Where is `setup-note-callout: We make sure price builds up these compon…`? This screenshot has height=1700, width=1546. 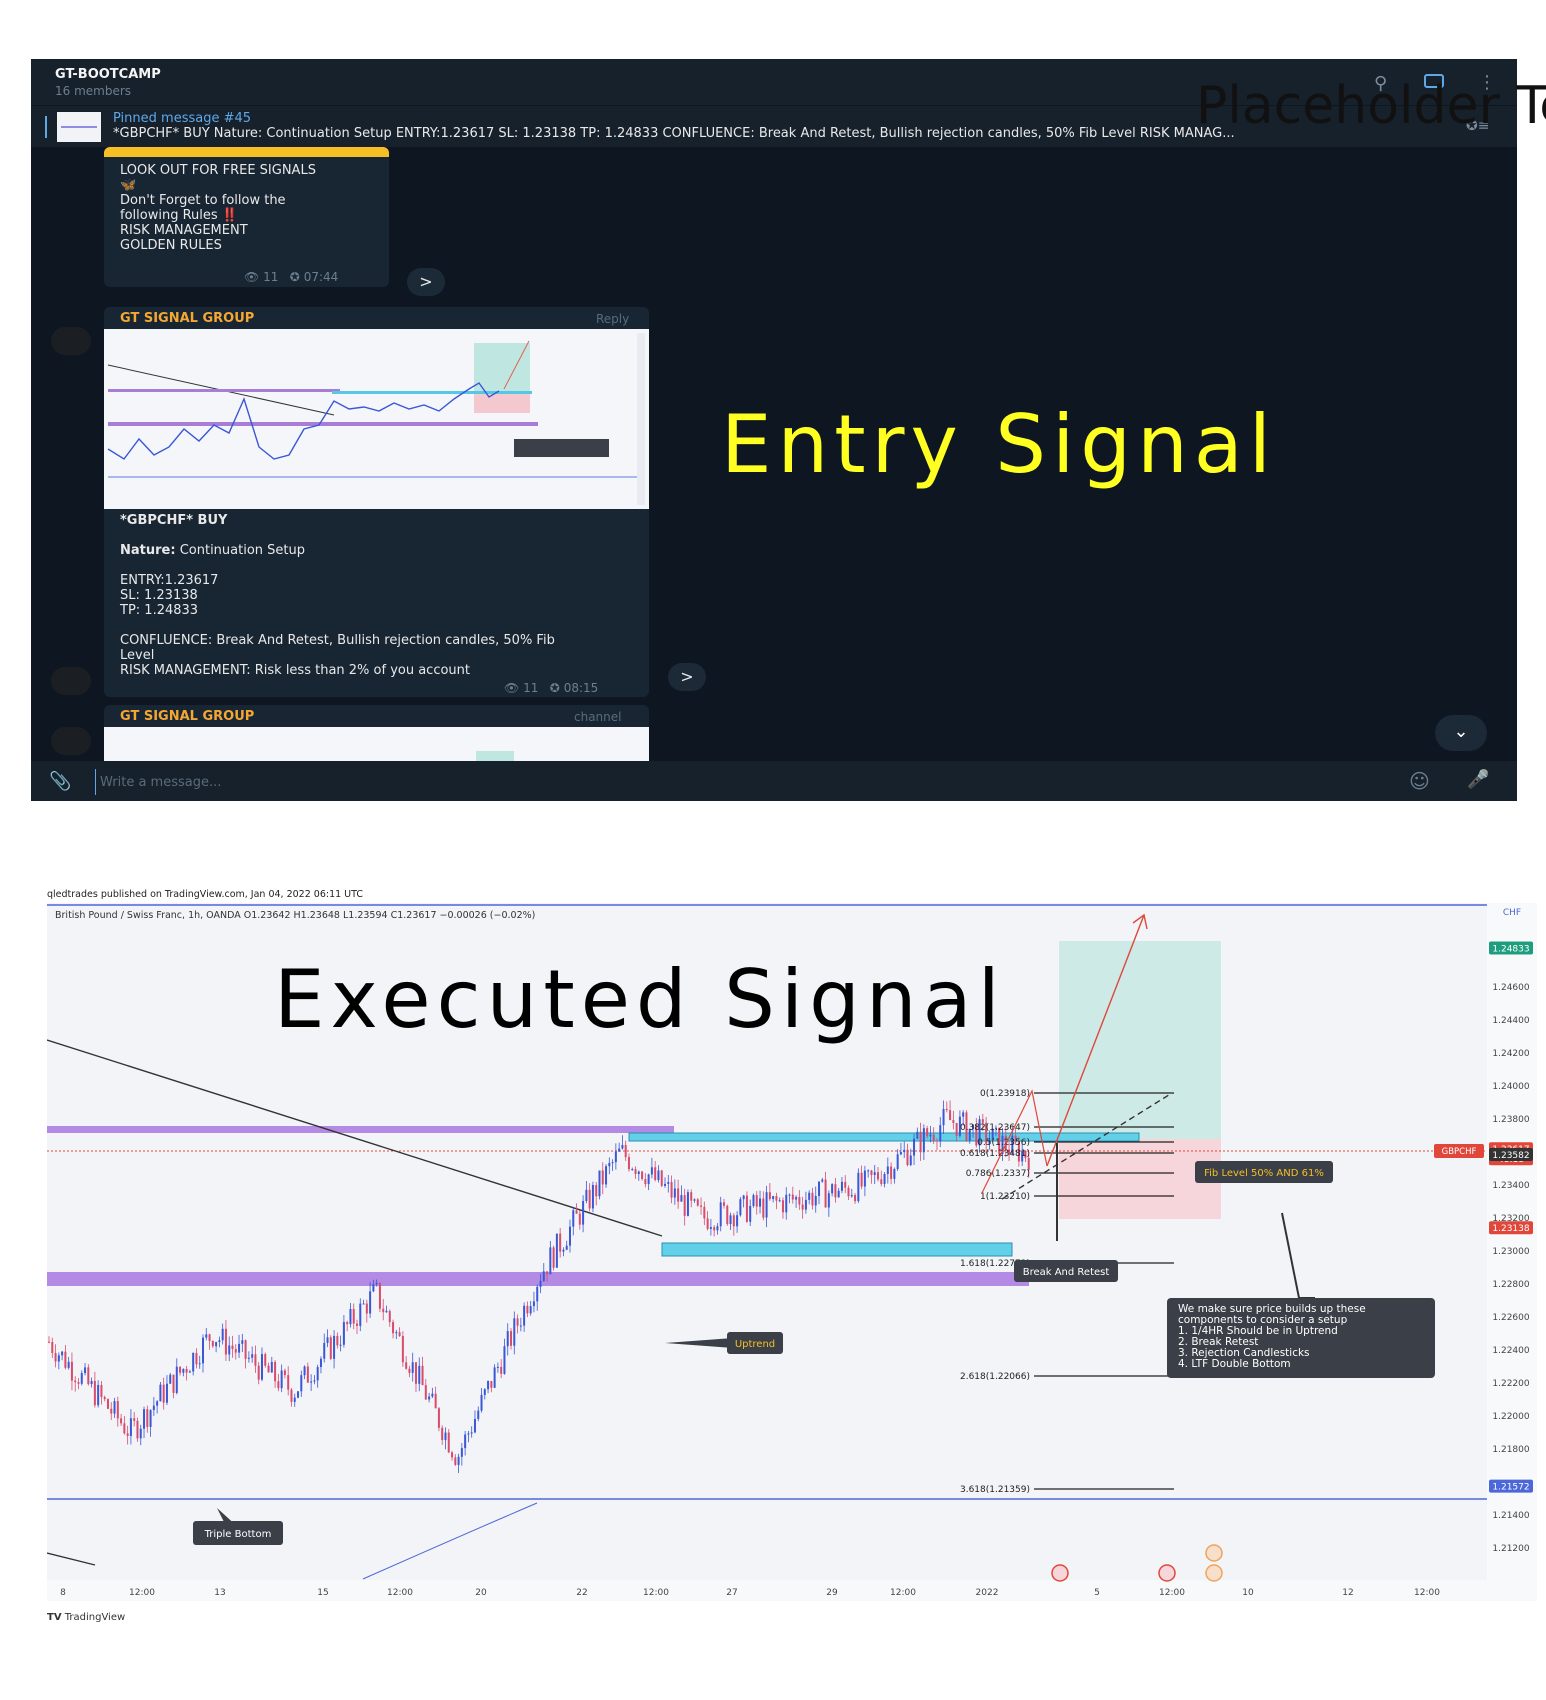 setup-note-callout: We make sure price builds up these compon… is located at coordinates (1301, 1338).